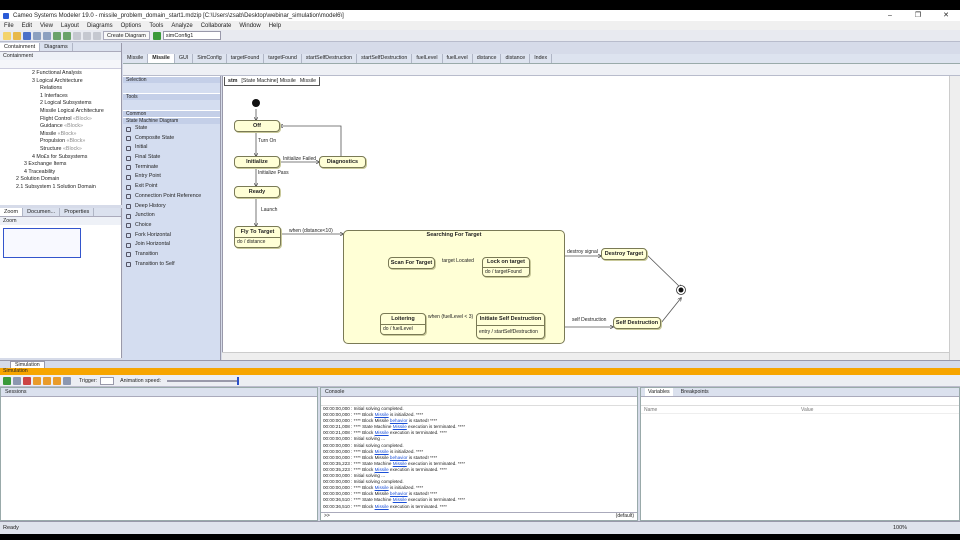 This screenshot has width=960, height=540. I want to click on paste-icon, so click(97, 35).